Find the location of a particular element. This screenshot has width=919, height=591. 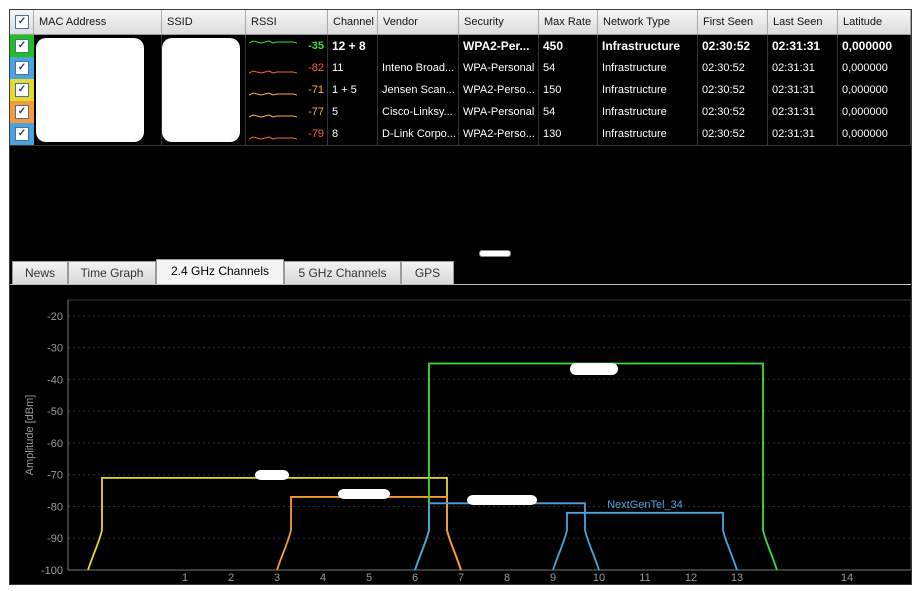

cell-channel: 5 is located at coordinates (353, 112).